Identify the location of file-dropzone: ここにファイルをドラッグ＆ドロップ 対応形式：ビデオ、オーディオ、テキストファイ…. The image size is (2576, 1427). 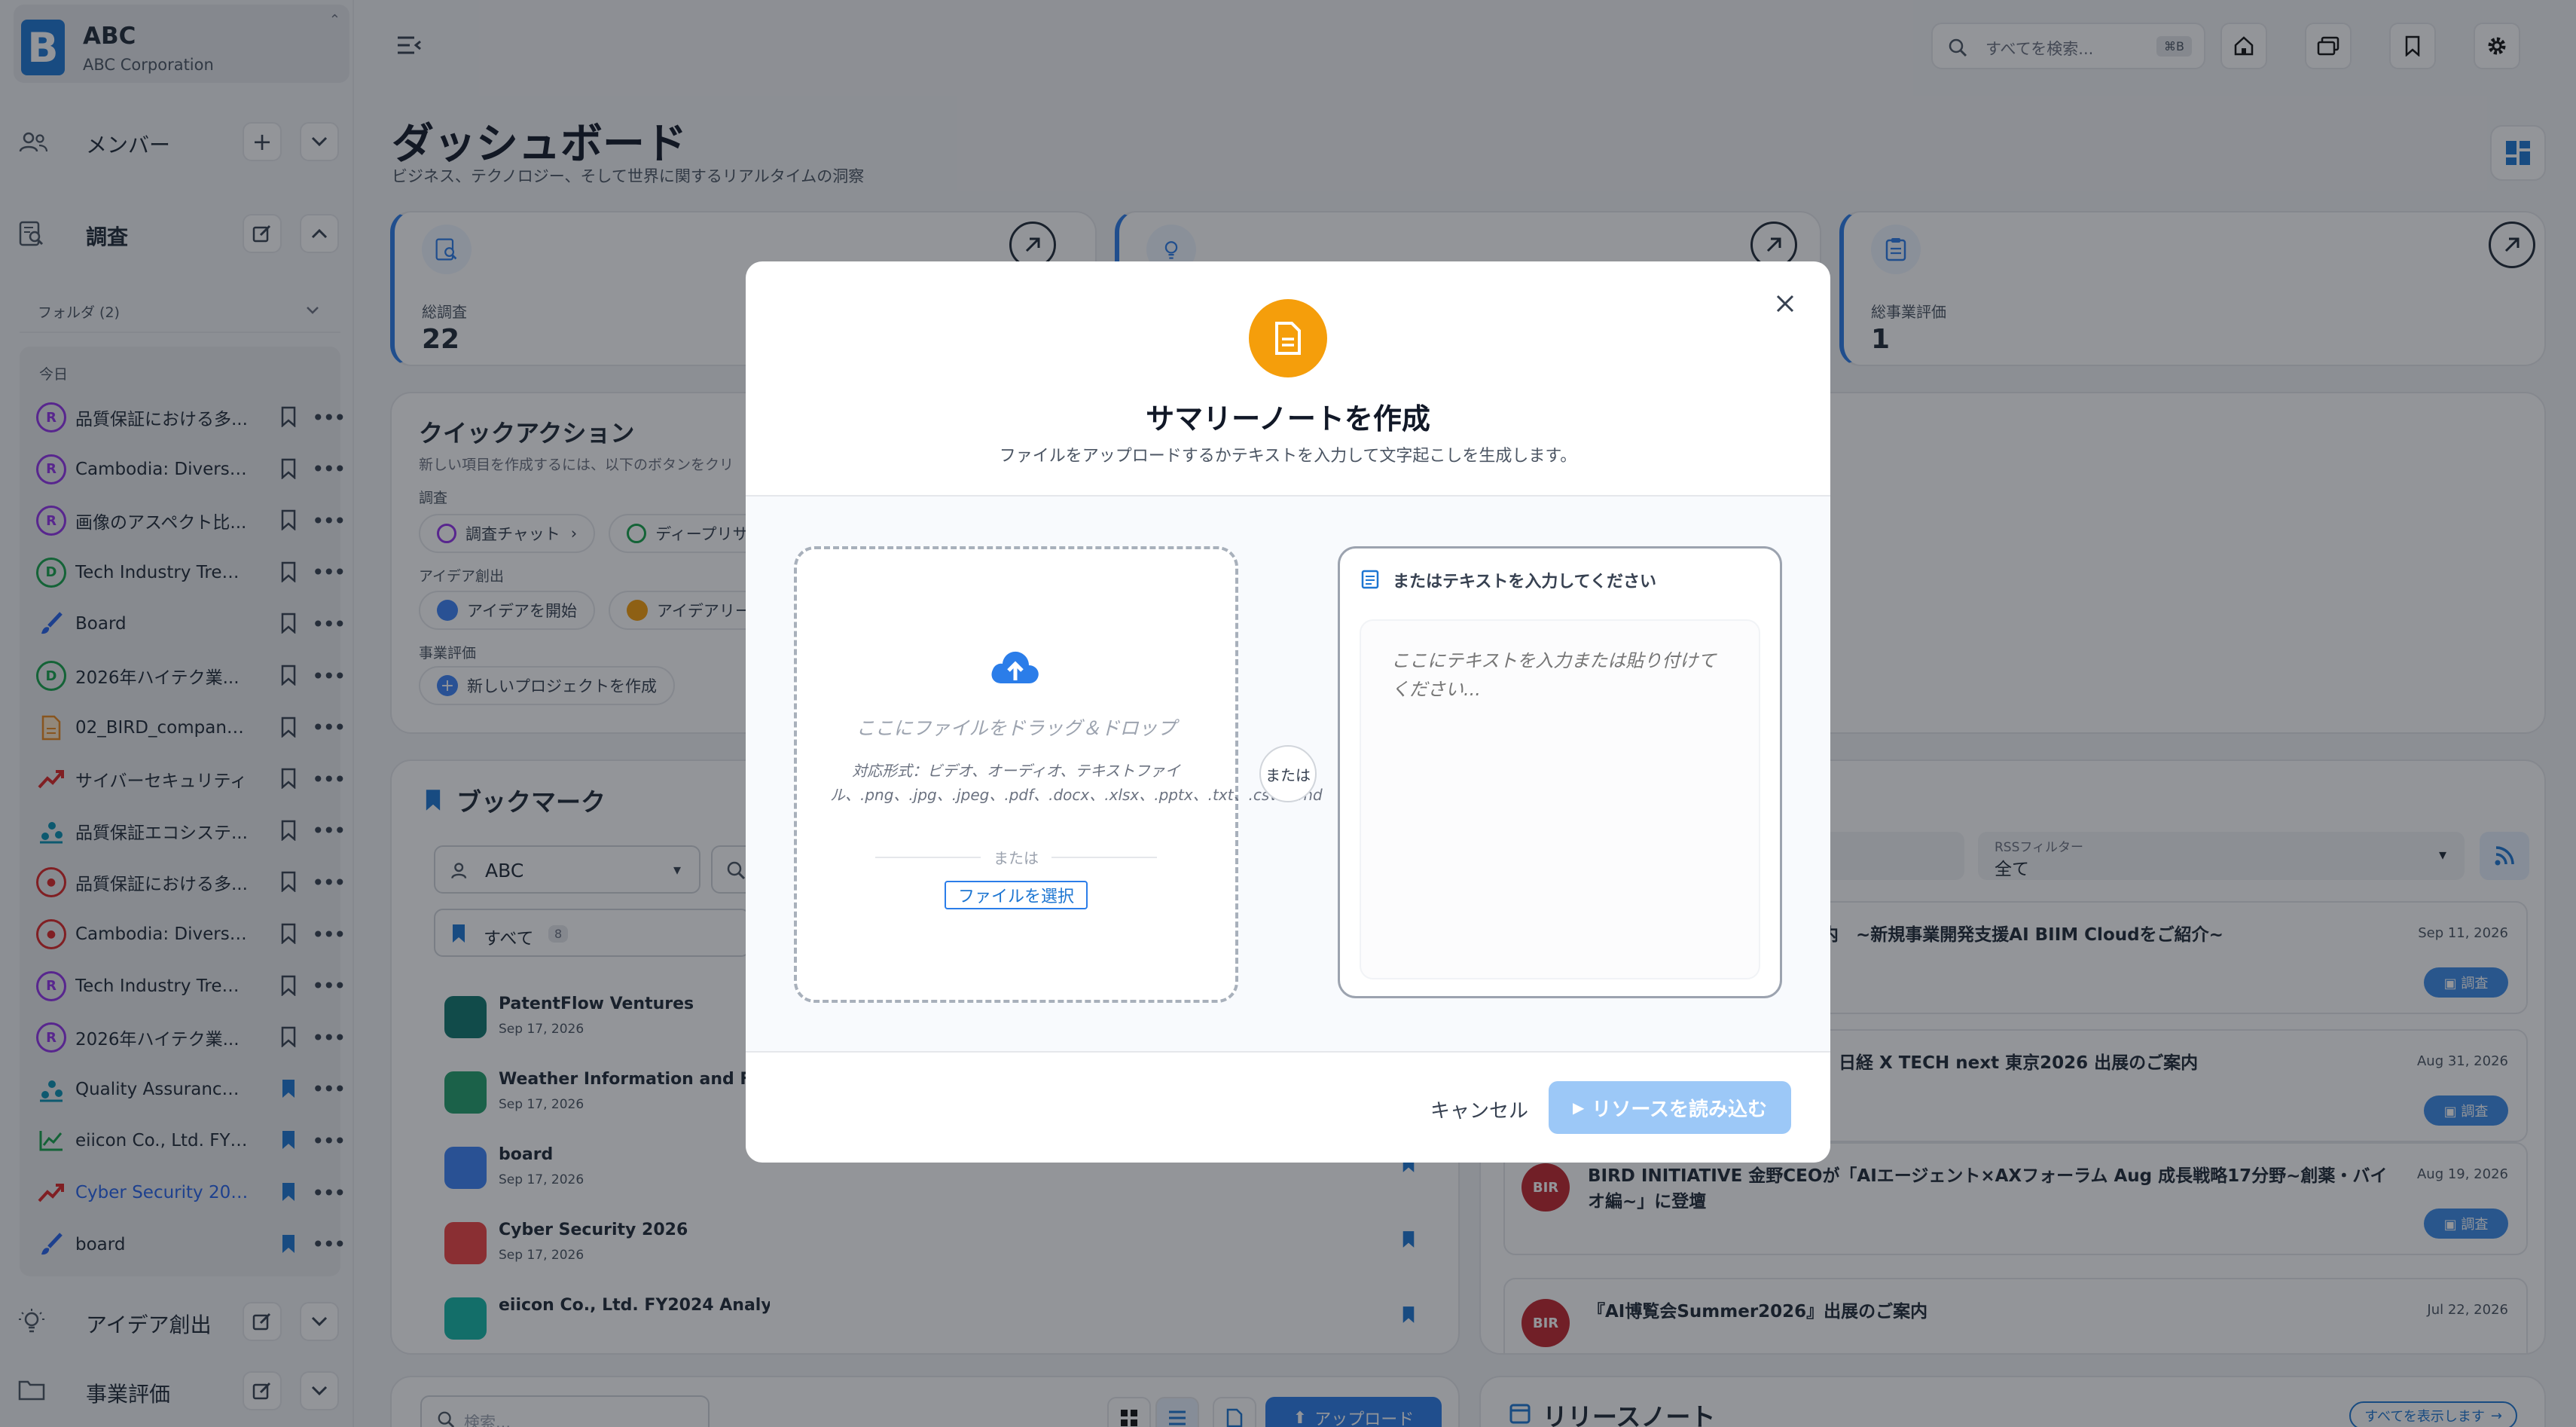
(1058, 775).